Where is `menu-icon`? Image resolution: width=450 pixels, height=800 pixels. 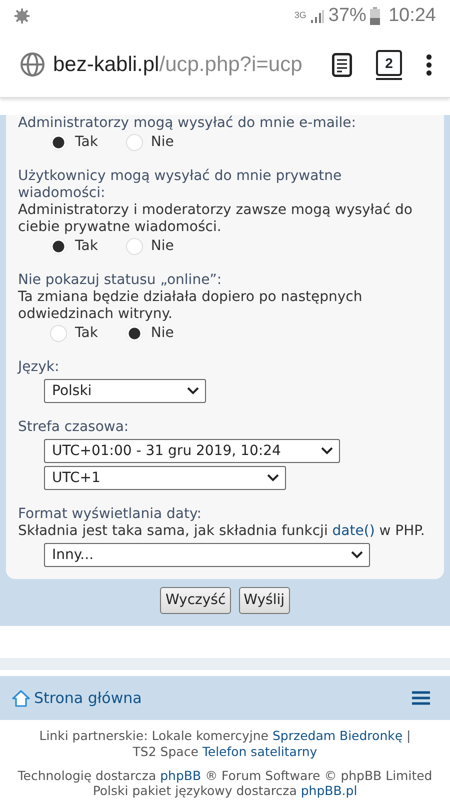
menu-icon is located at coordinates (421, 698).